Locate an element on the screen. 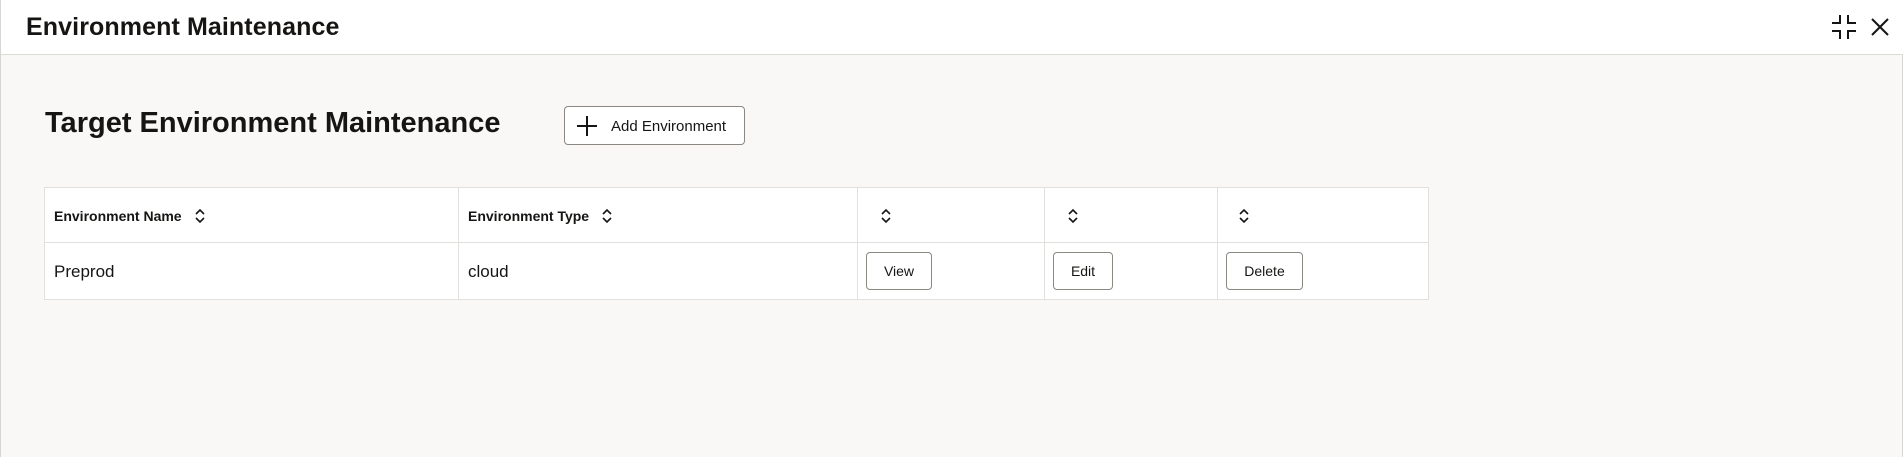  collapse-icon is located at coordinates (1844, 27).